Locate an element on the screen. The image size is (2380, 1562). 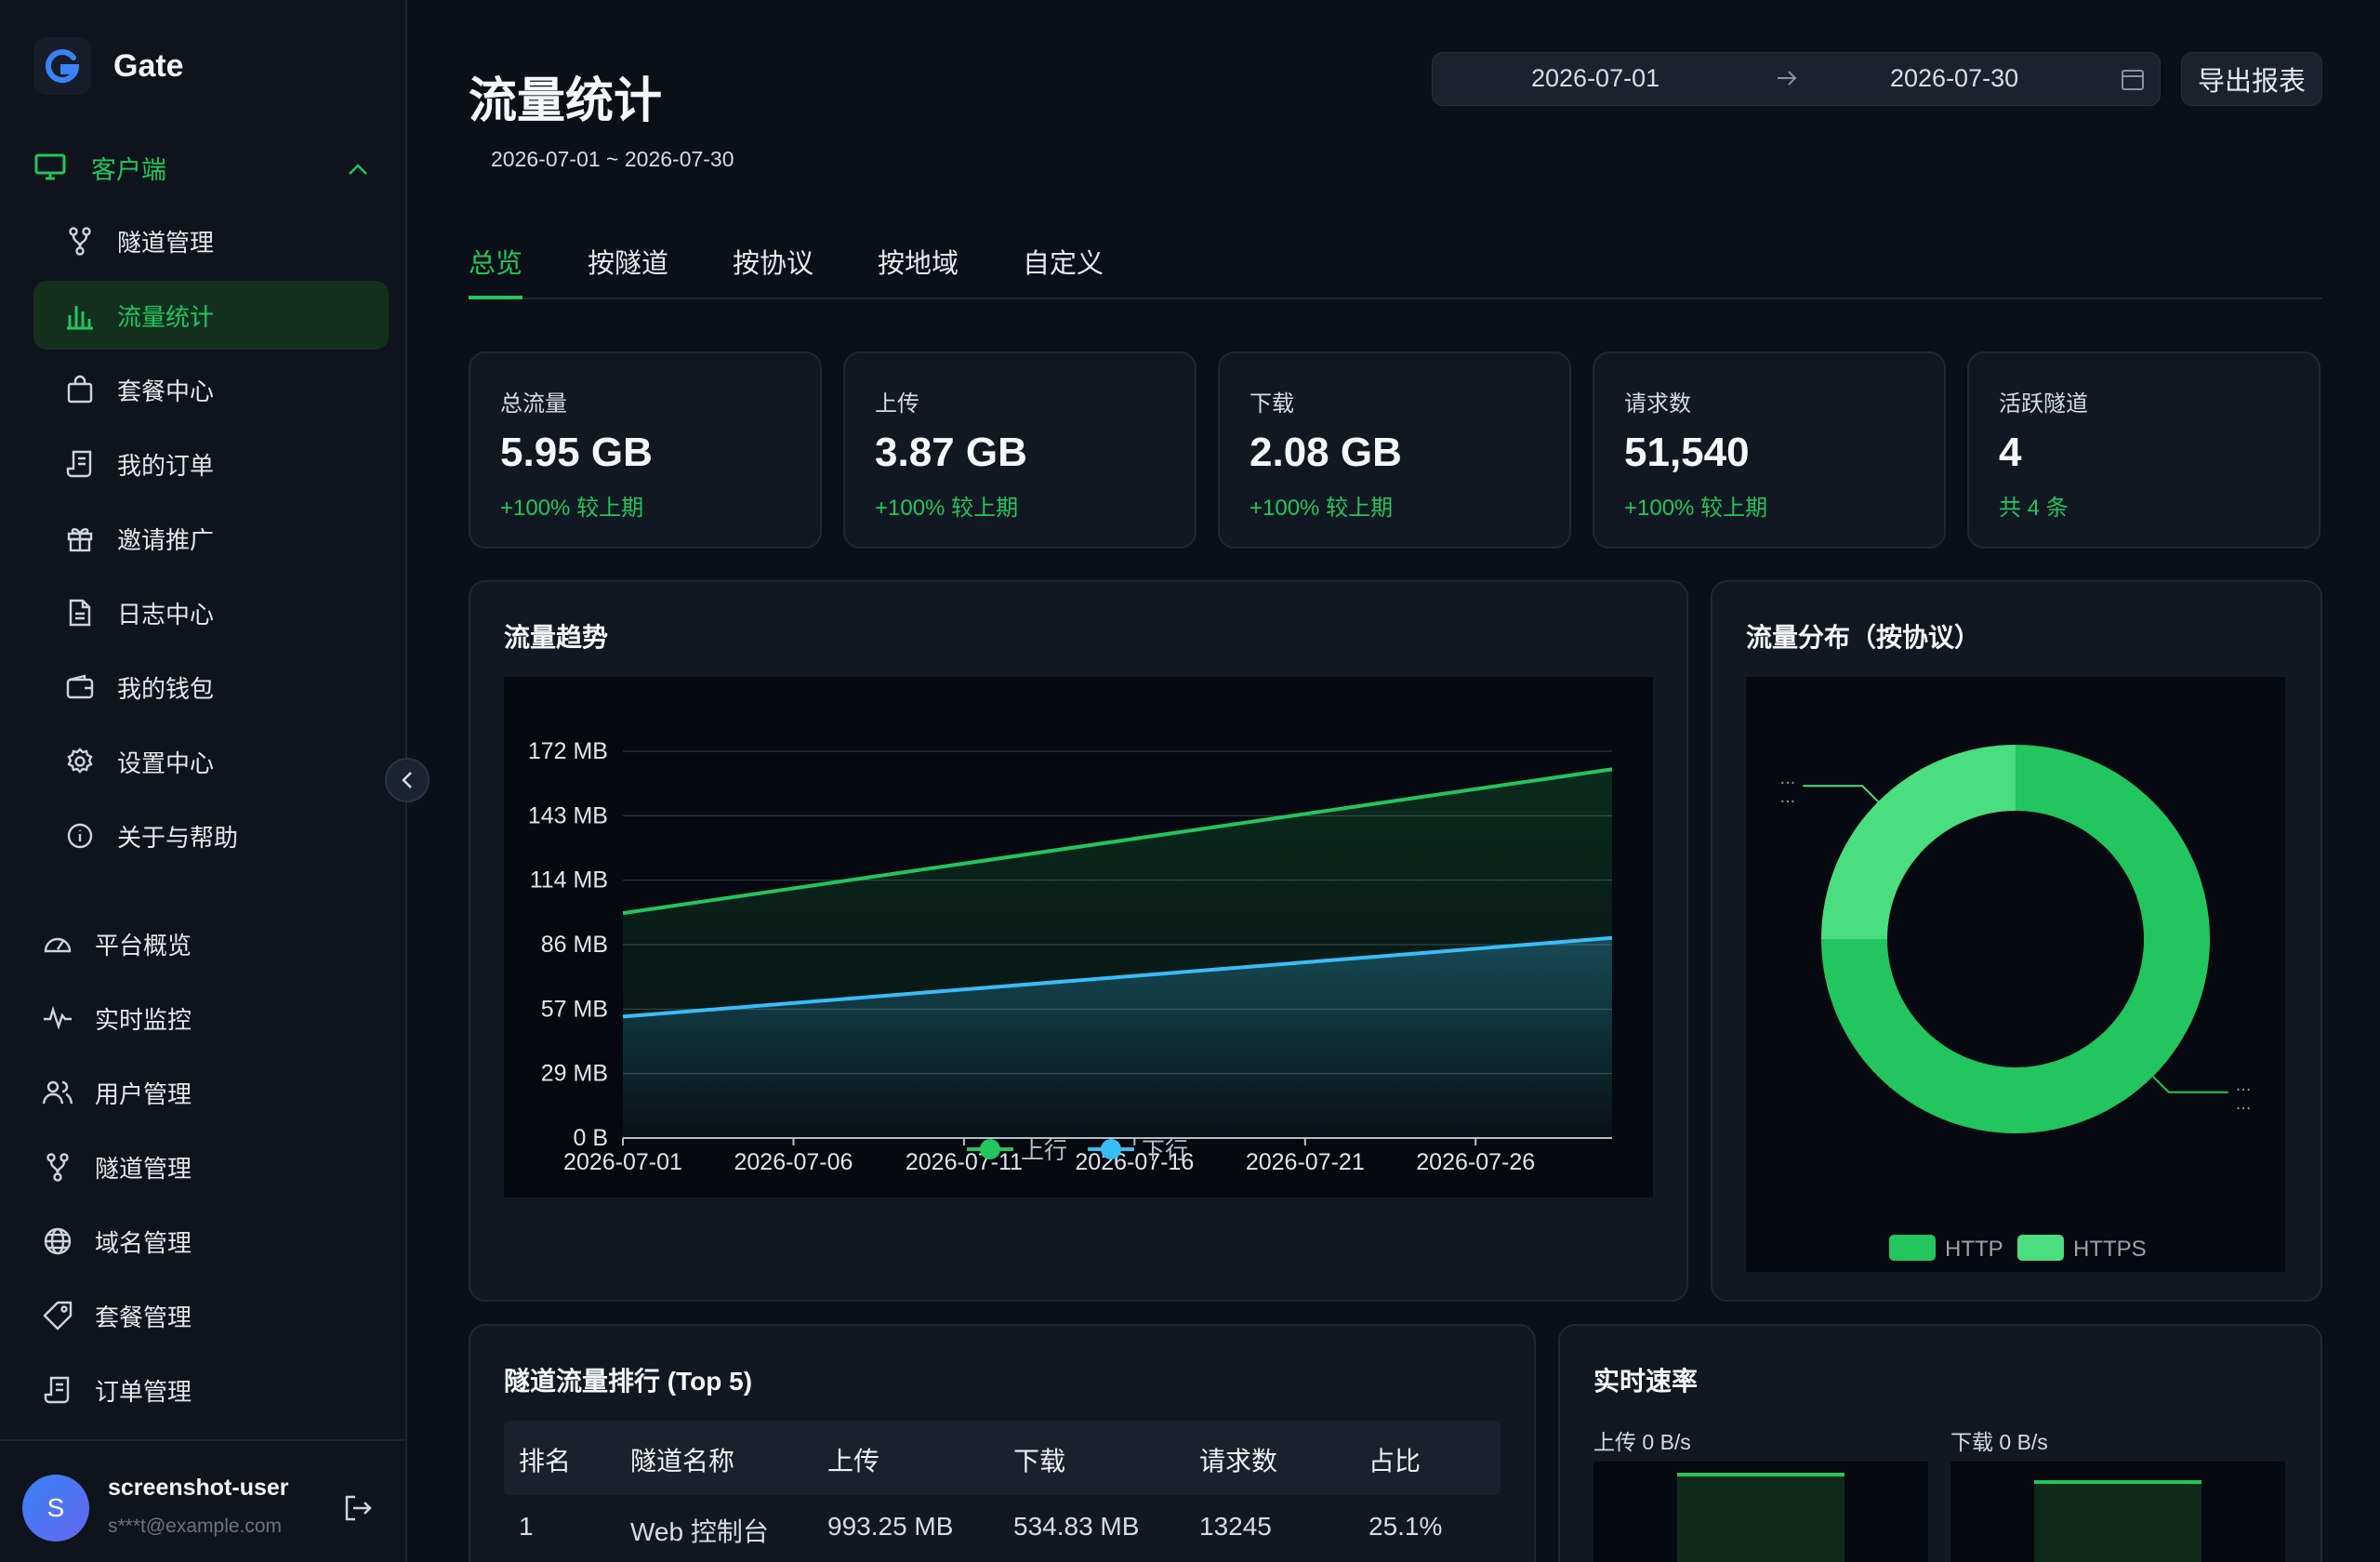
panel-title: 流量趋势 is located at coordinates (556, 638).